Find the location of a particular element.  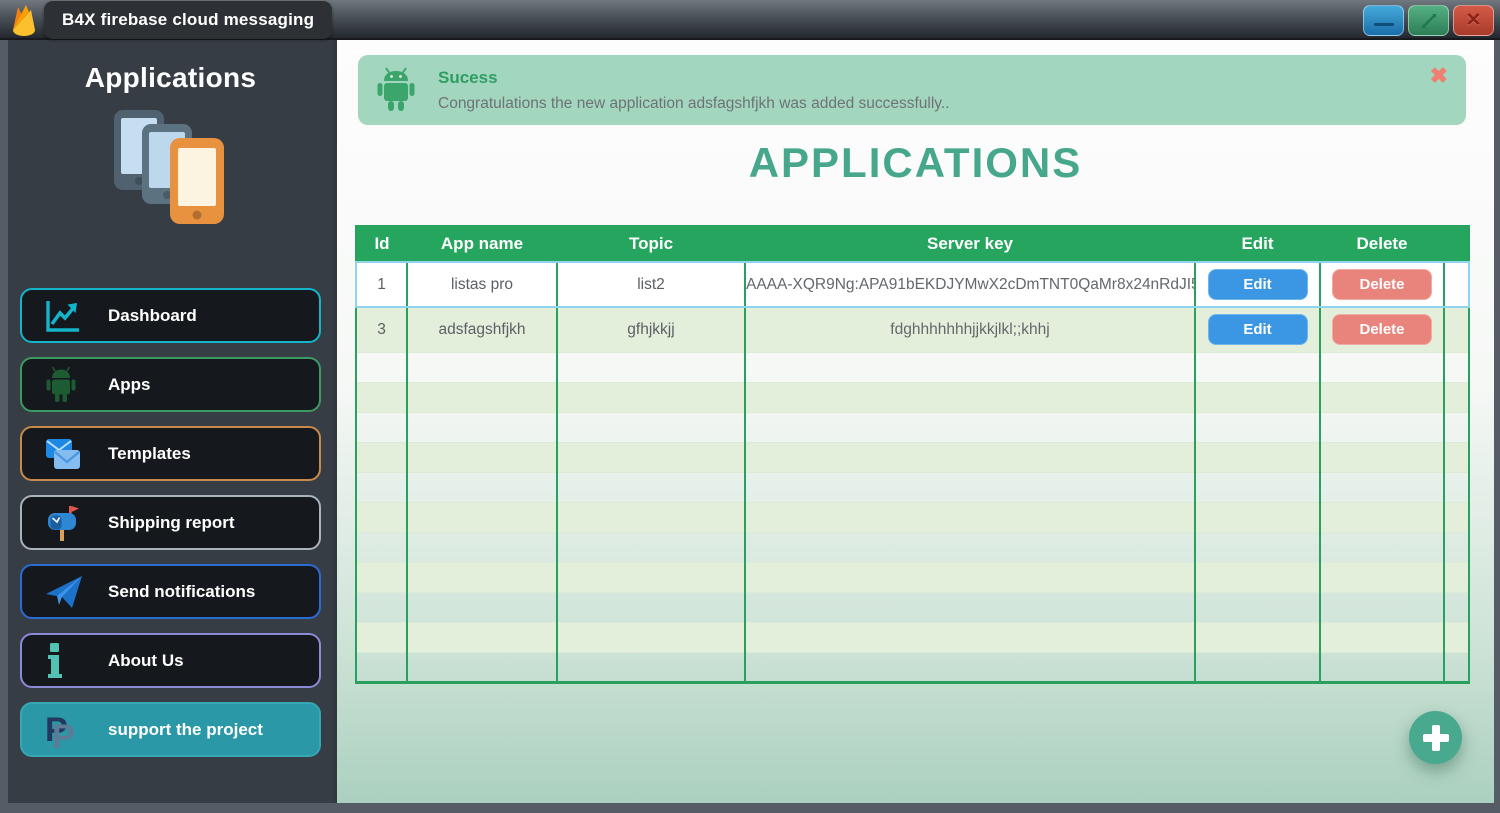

applications-phones-icon is located at coordinates (171, 172).